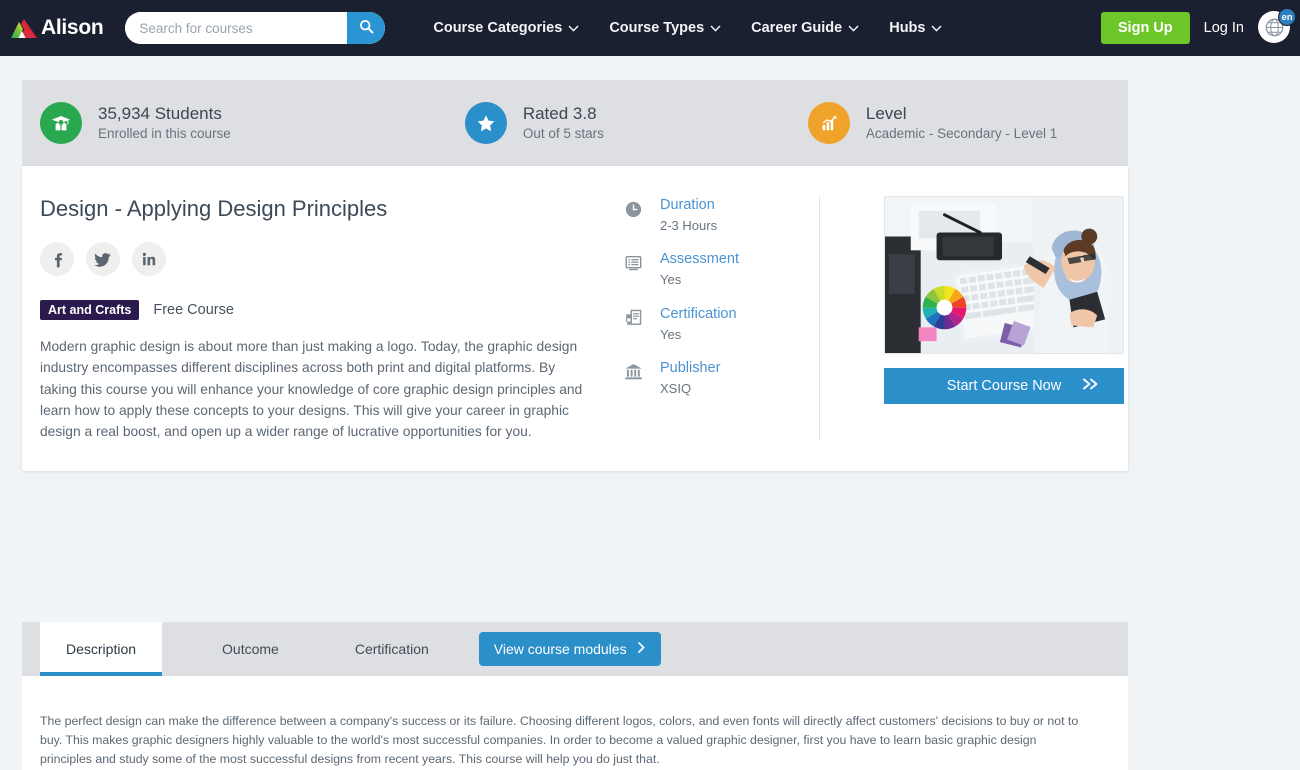  Describe the element at coordinates (214, 208) in the screenshot. I see `page-title: Design - Applying Design Principles` at that location.